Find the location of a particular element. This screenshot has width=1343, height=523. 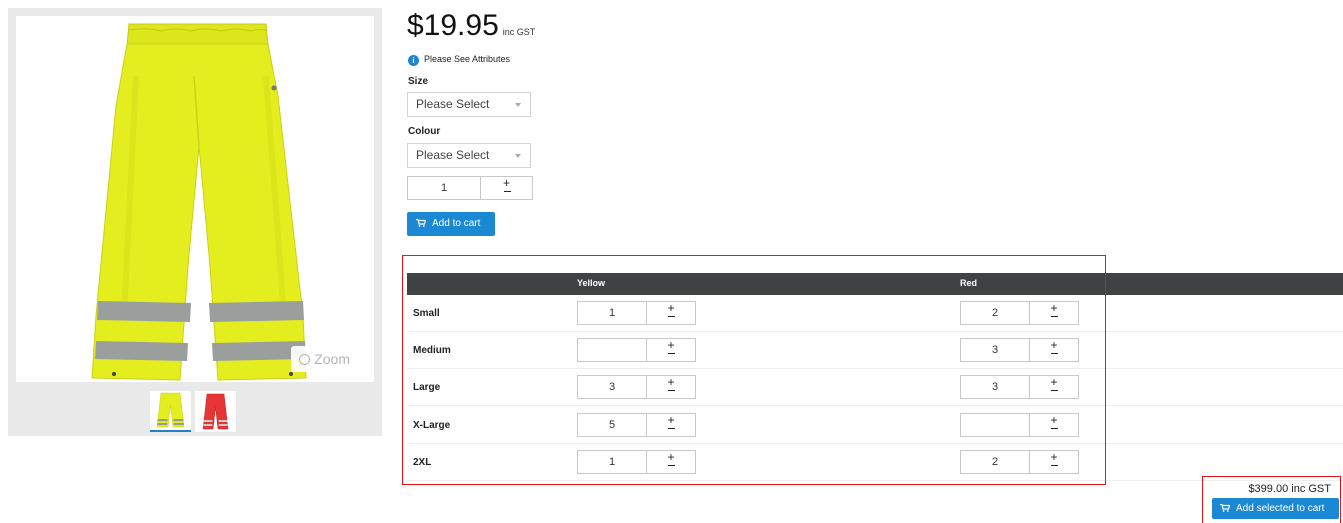

price-value: $19.95 is located at coordinates (453, 25).